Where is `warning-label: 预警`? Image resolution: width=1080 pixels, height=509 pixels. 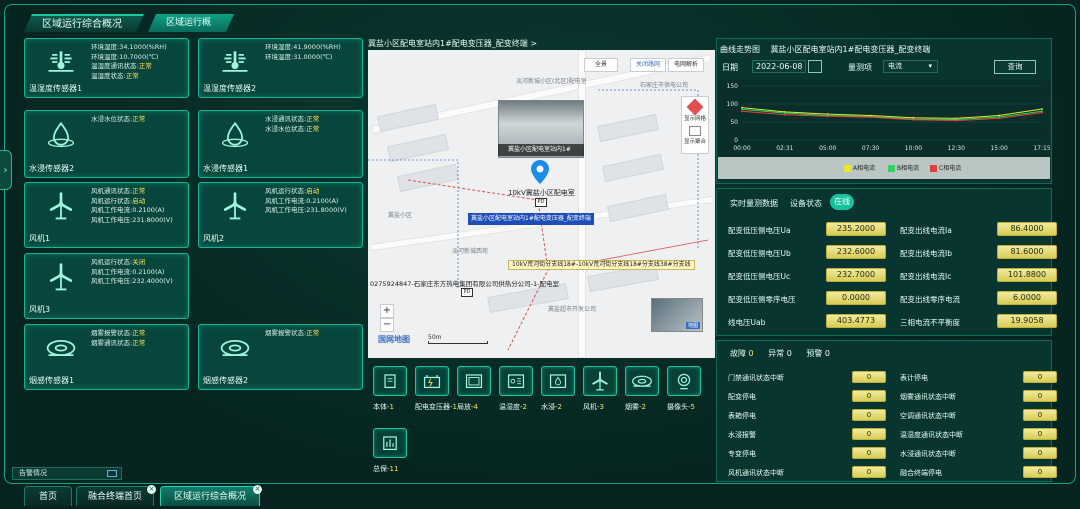
warning-label: 预警 is located at coordinates (814, 353).